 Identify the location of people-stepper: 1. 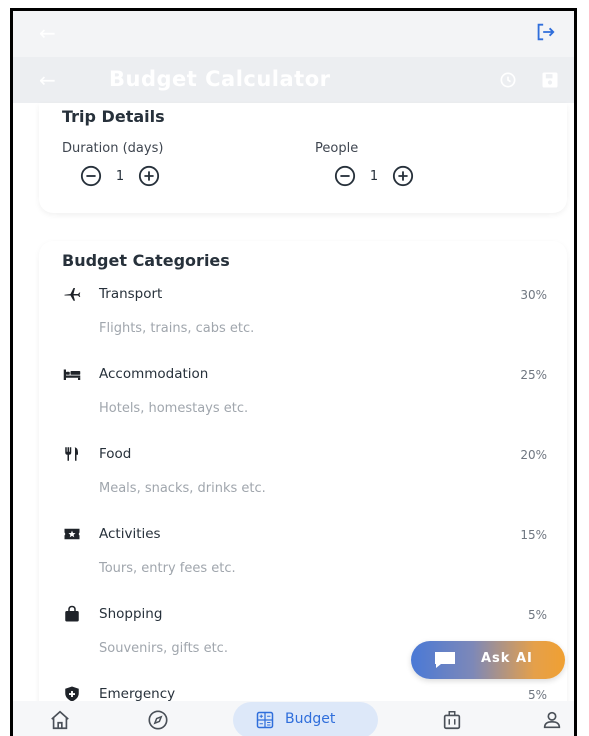
(374, 176).